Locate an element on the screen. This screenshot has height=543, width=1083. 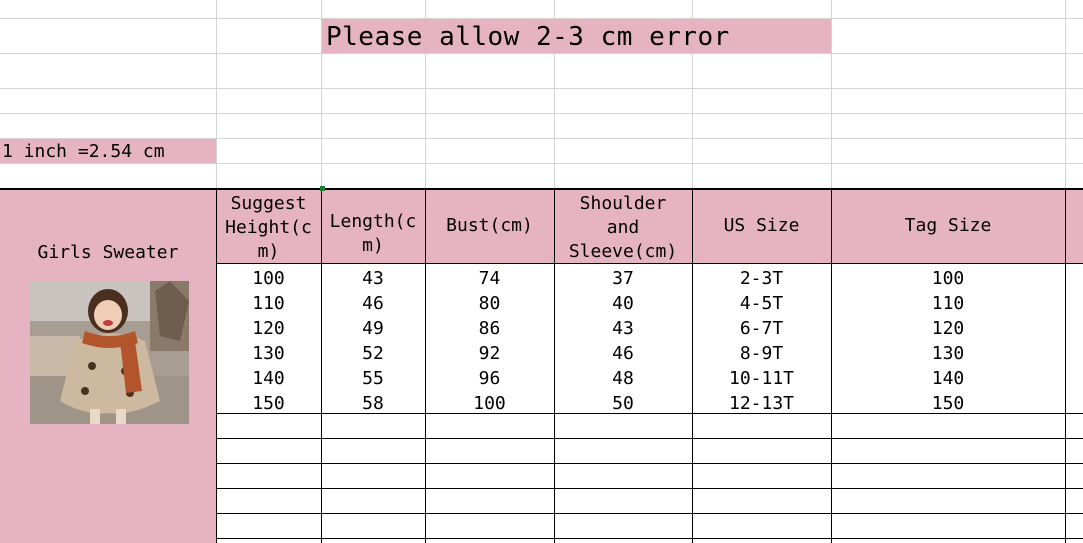
error-note-banner: Please allow 2-3 cm error is located at coordinates (576, 36).